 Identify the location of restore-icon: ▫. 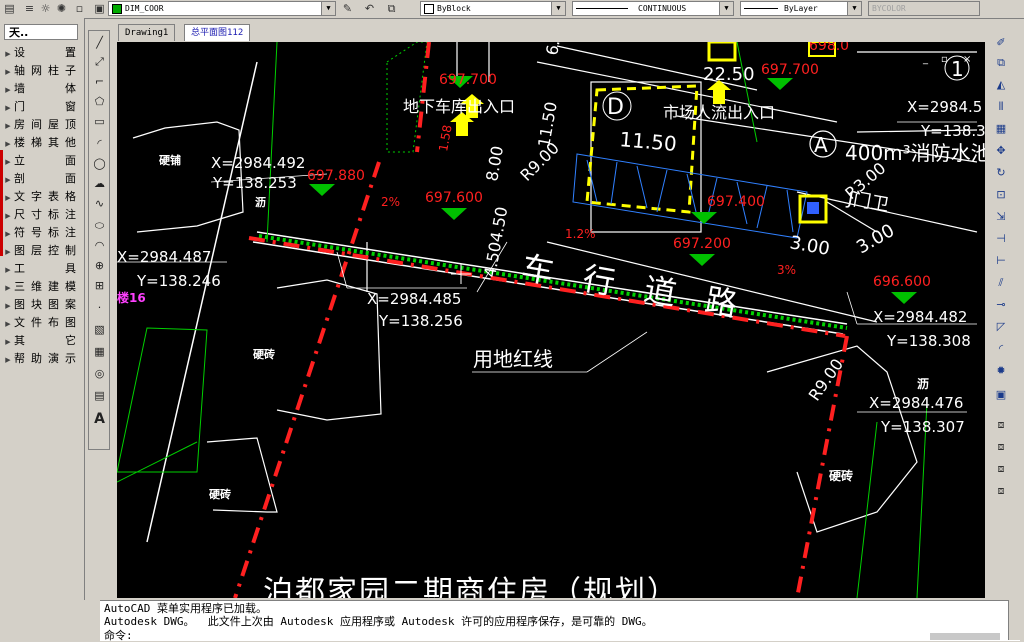
(944, 59).